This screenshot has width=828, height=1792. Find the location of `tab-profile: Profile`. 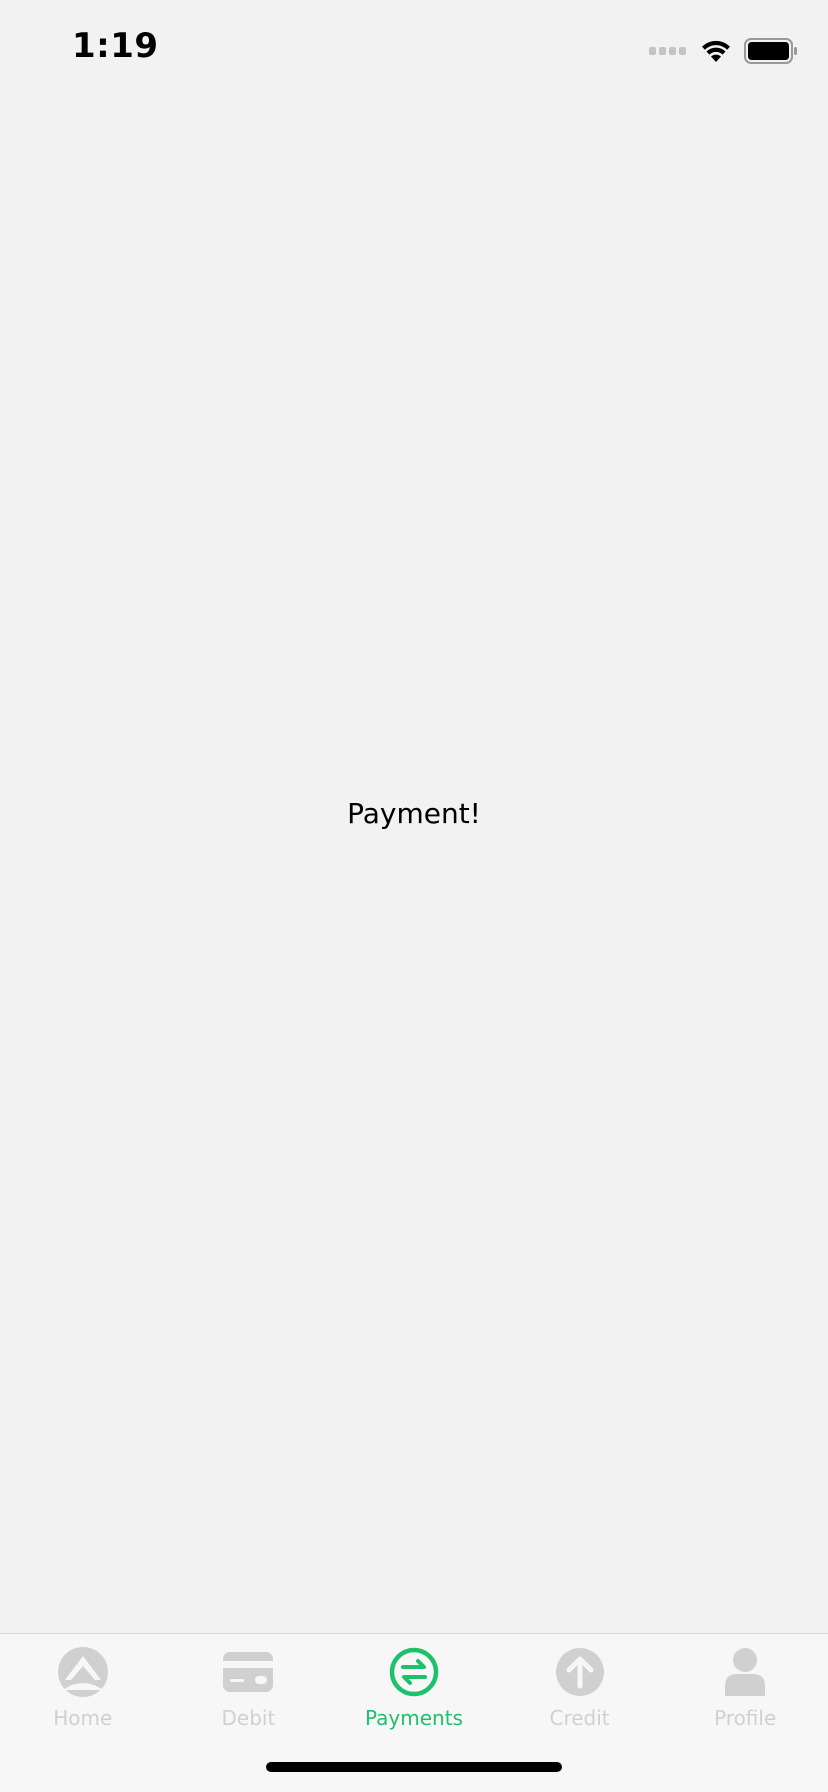

tab-profile: Profile is located at coordinates (745, 1689).